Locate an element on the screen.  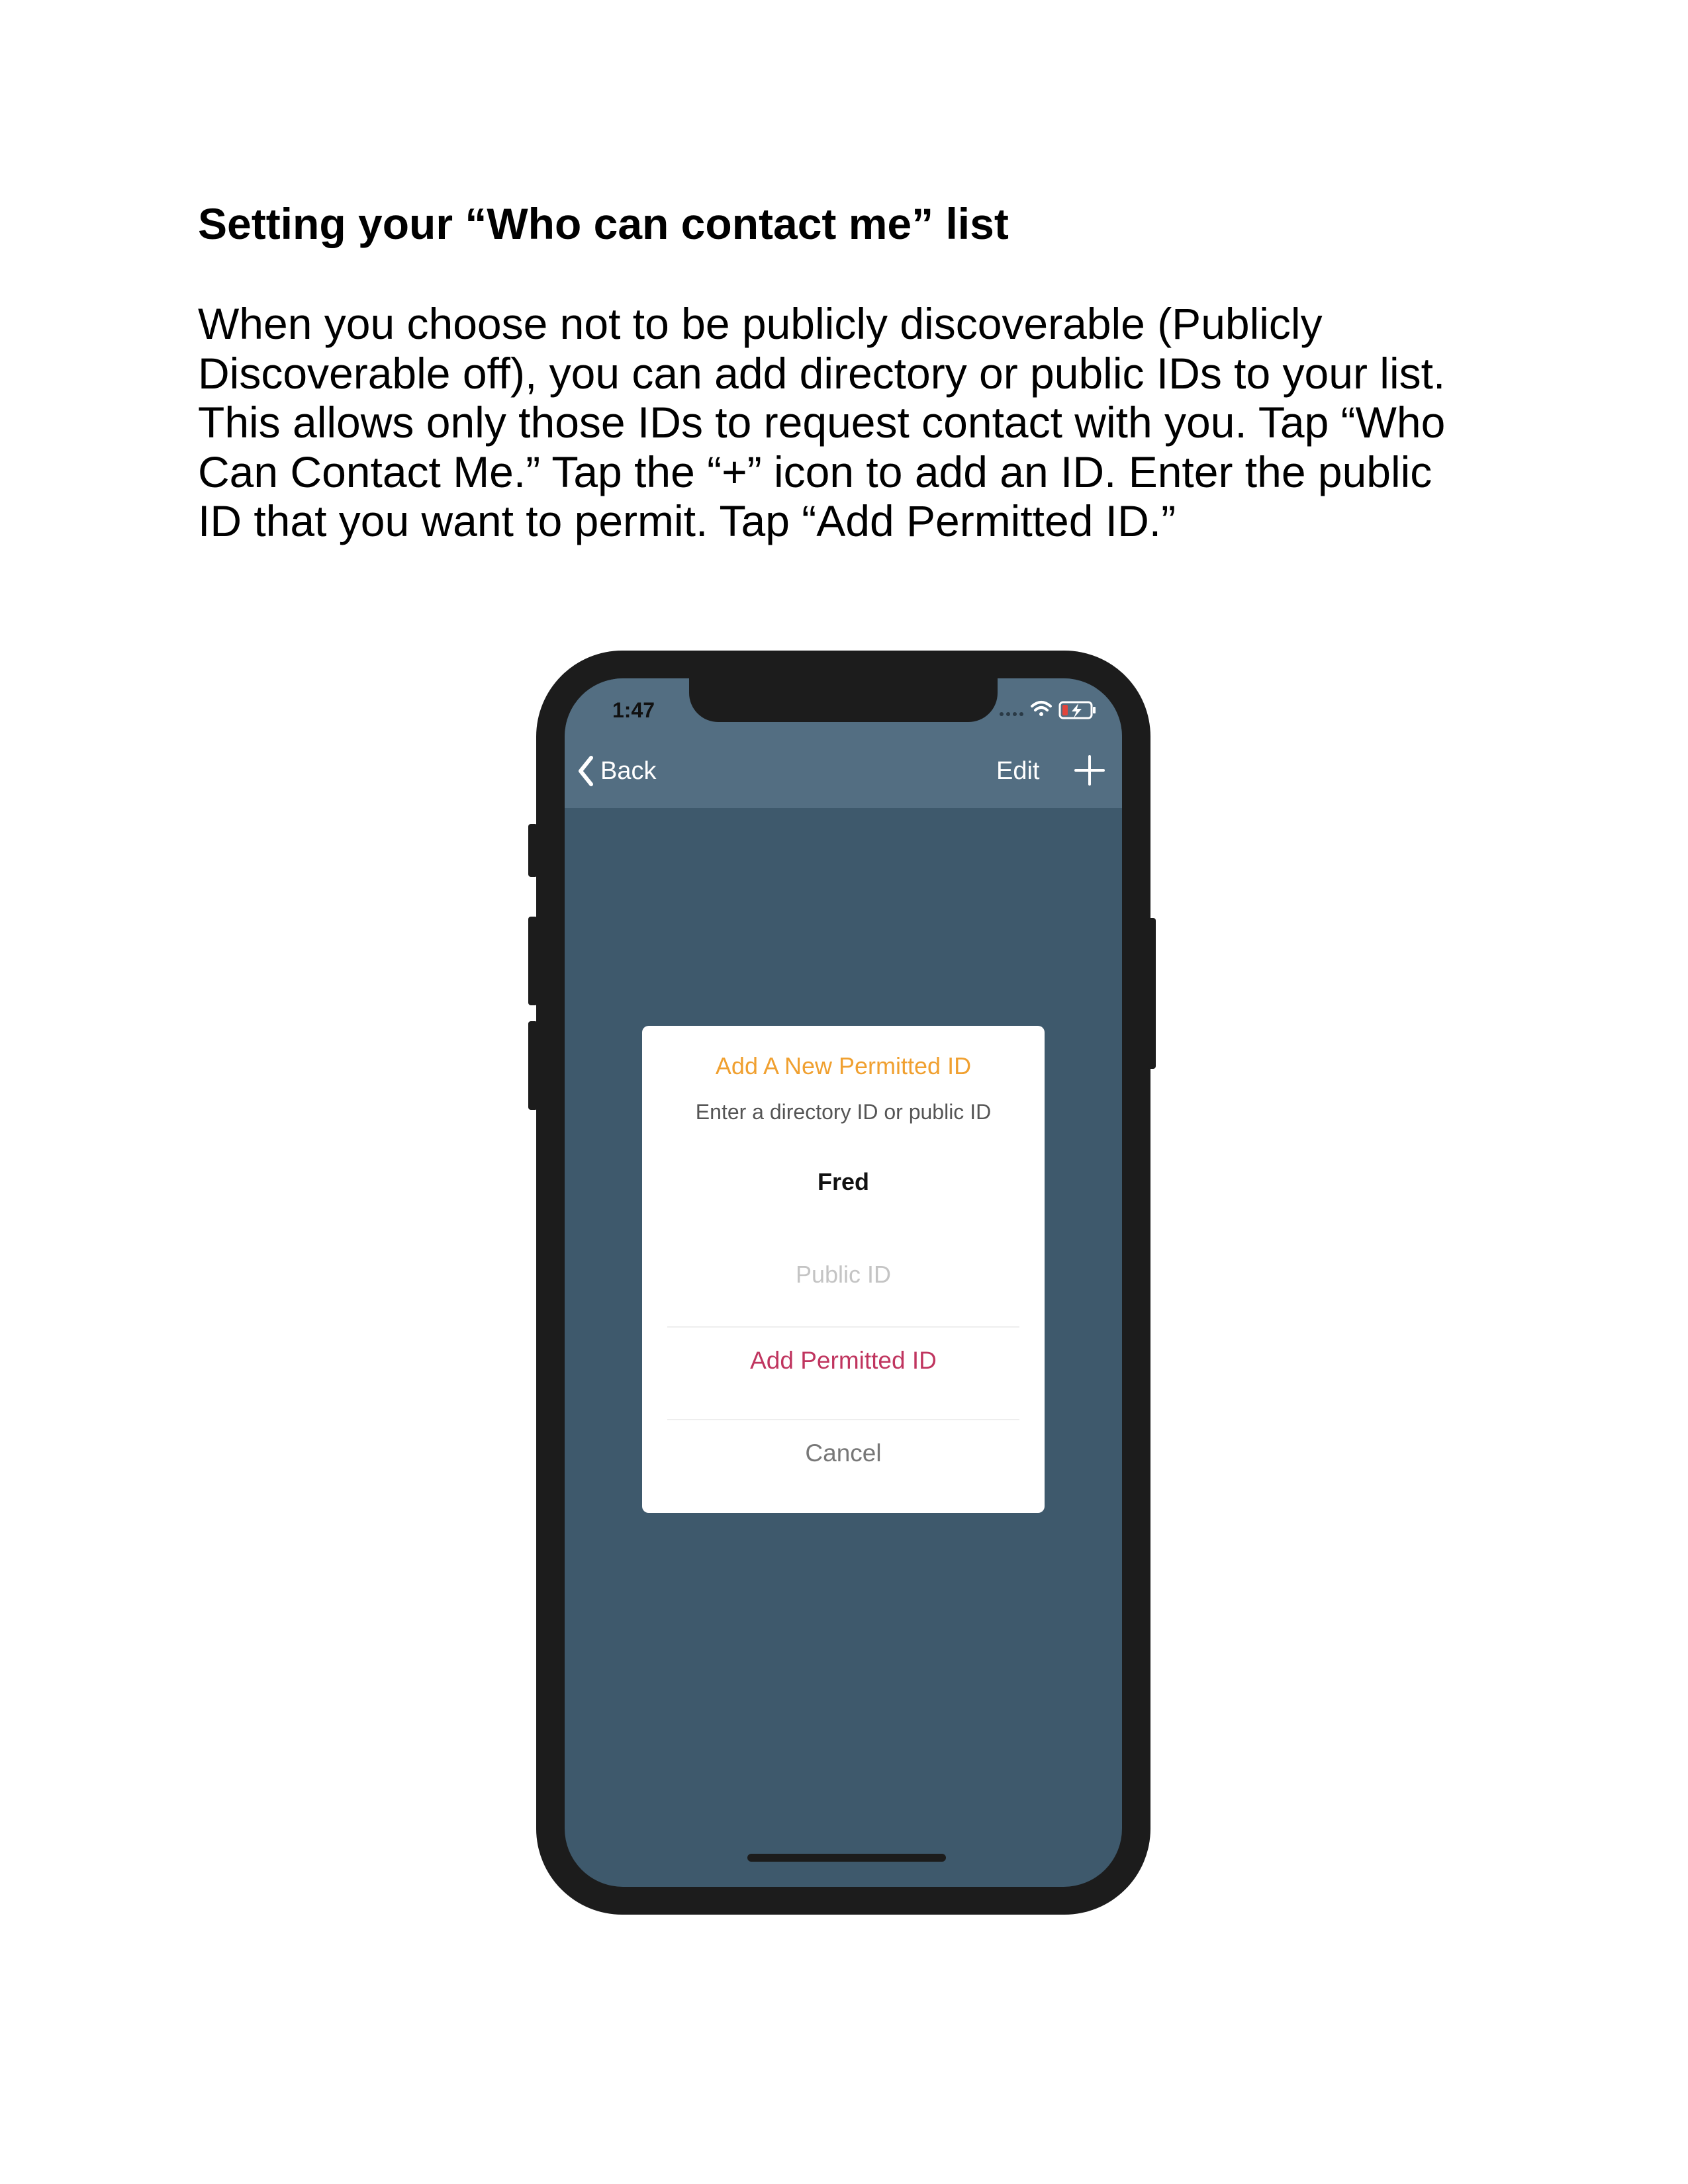
status-time: 1:47 is located at coordinates (633, 710).